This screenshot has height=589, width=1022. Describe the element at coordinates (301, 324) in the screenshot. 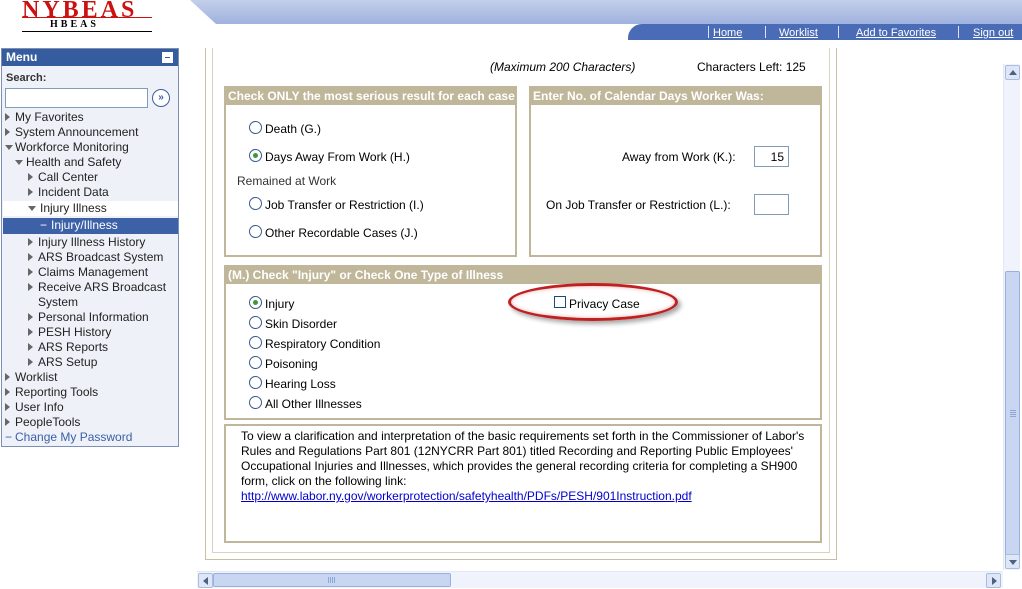

I see `skin-disorder-label: Skin Disorder` at that location.